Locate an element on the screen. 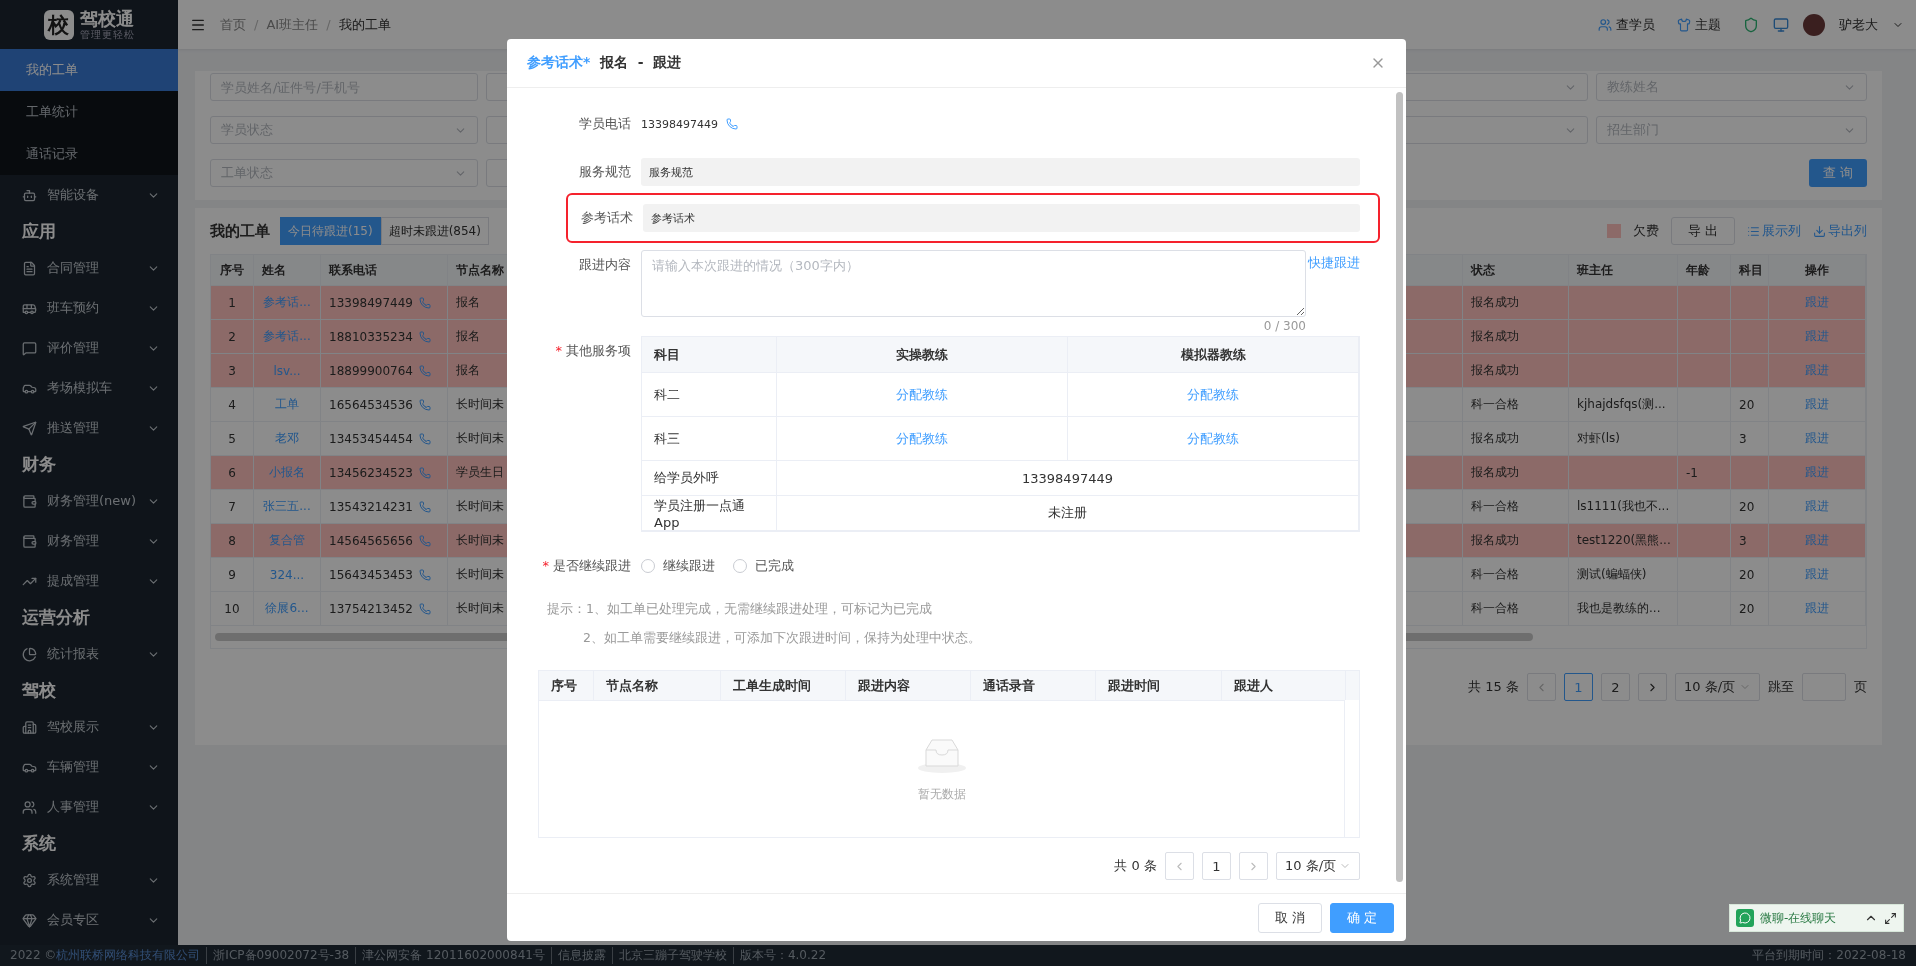 This screenshot has height=966, width=1916. sidebar-item: 班车预约 is located at coordinates (89, 308).